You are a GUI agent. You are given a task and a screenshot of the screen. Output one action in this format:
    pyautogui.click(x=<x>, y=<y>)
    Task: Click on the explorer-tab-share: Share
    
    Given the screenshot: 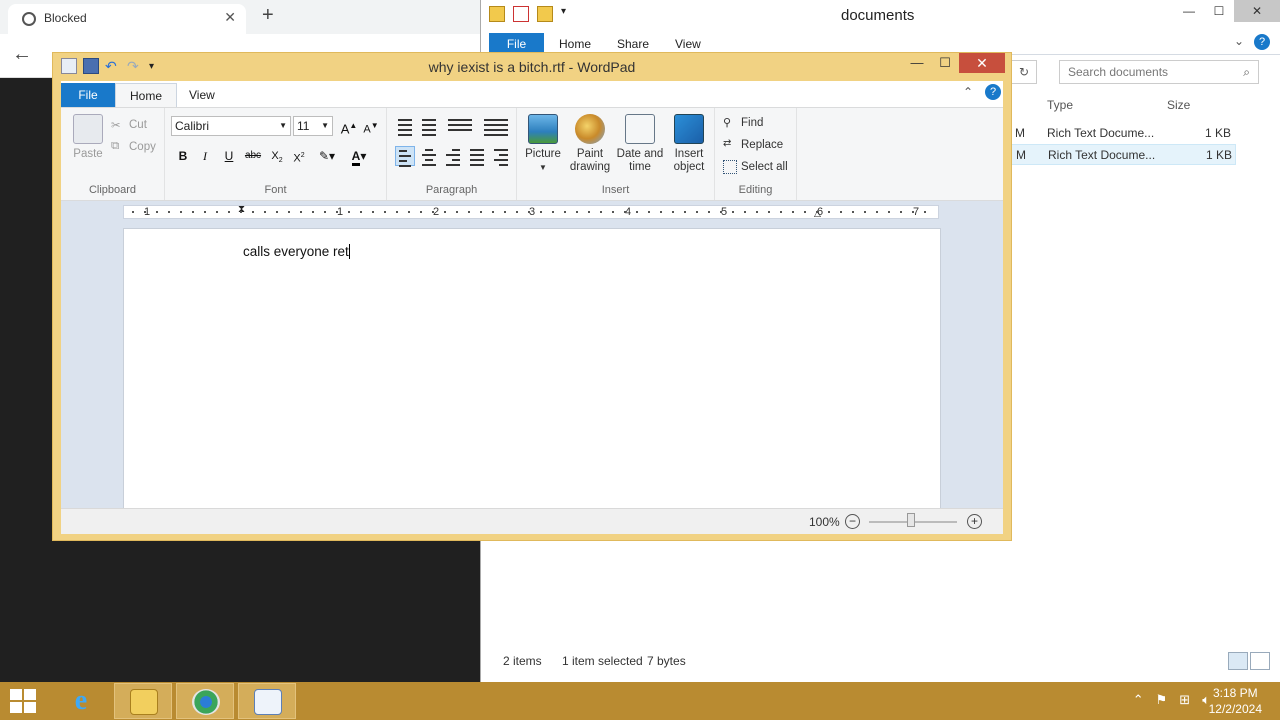 What is the action you would take?
    pyautogui.click(x=633, y=44)
    